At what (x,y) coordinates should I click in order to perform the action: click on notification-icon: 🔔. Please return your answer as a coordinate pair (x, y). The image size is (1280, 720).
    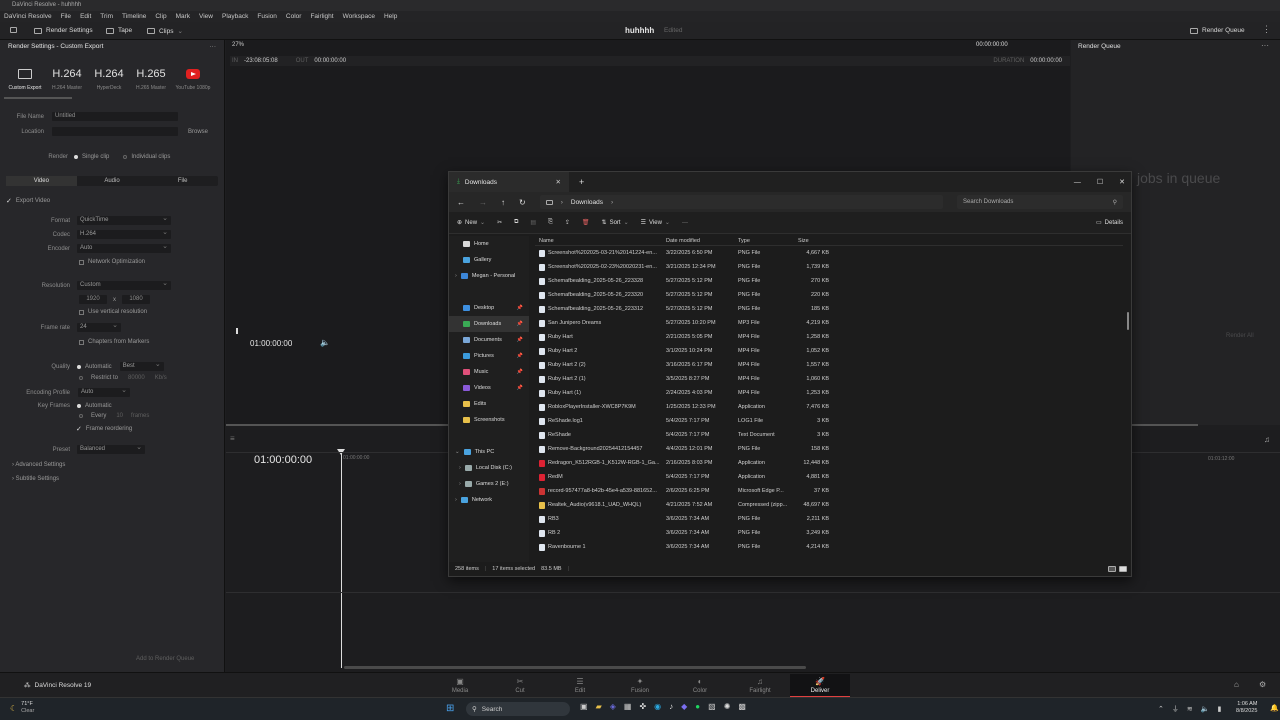
    Looking at the image, I should click on (1274, 708).